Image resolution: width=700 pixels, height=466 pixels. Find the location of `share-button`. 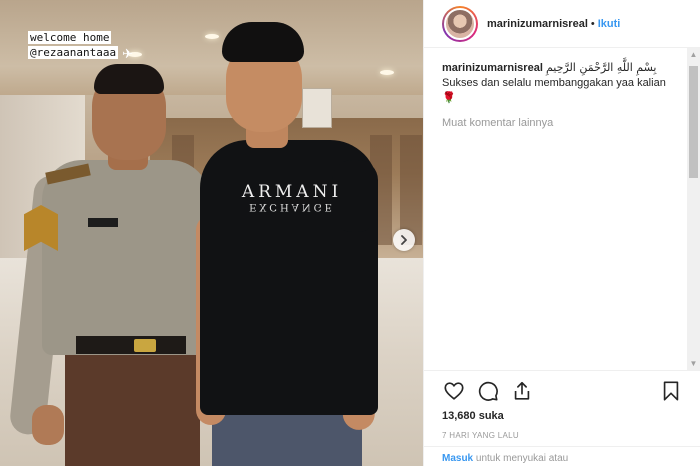

share-button is located at coordinates (522, 391).